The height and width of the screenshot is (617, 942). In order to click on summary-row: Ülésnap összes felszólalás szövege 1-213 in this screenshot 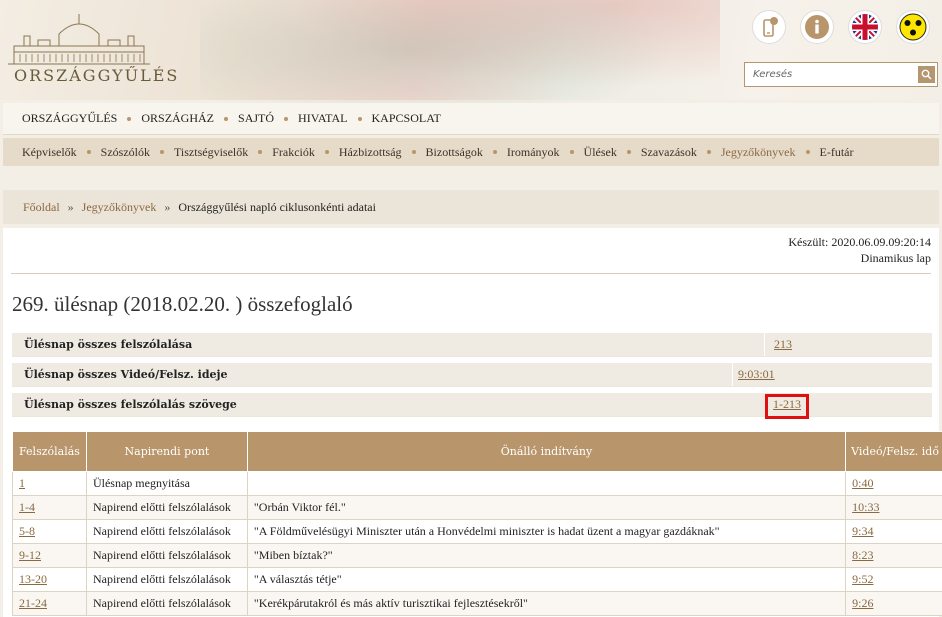, I will do `click(472, 406)`.